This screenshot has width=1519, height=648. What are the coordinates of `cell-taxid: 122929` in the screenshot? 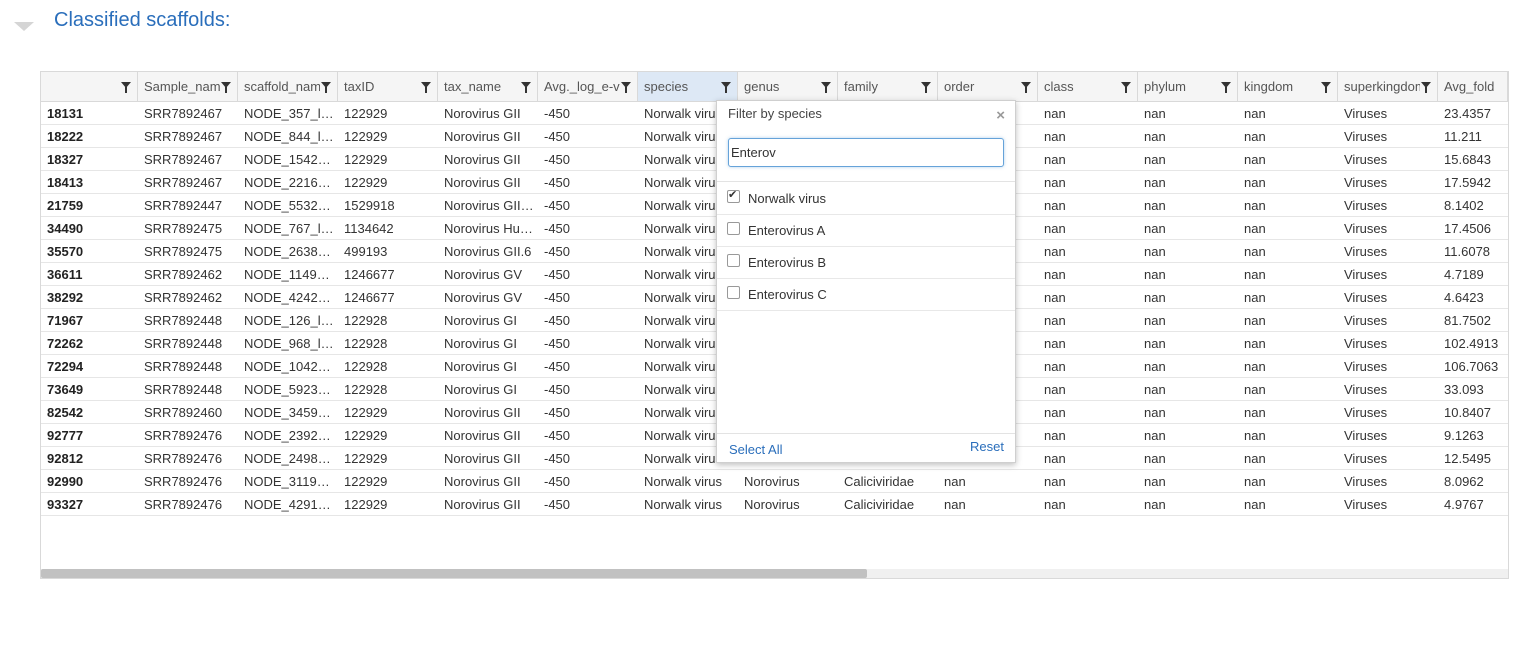 It's located at (366, 481).